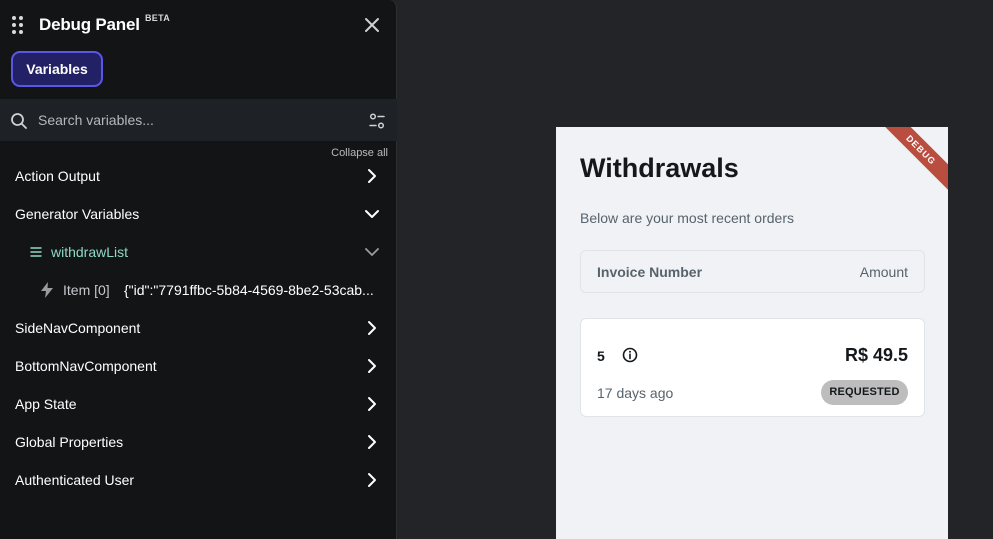 This screenshot has width=993, height=539. What do you see at coordinates (47, 290) in the screenshot?
I see `bolt-icon` at bounding box center [47, 290].